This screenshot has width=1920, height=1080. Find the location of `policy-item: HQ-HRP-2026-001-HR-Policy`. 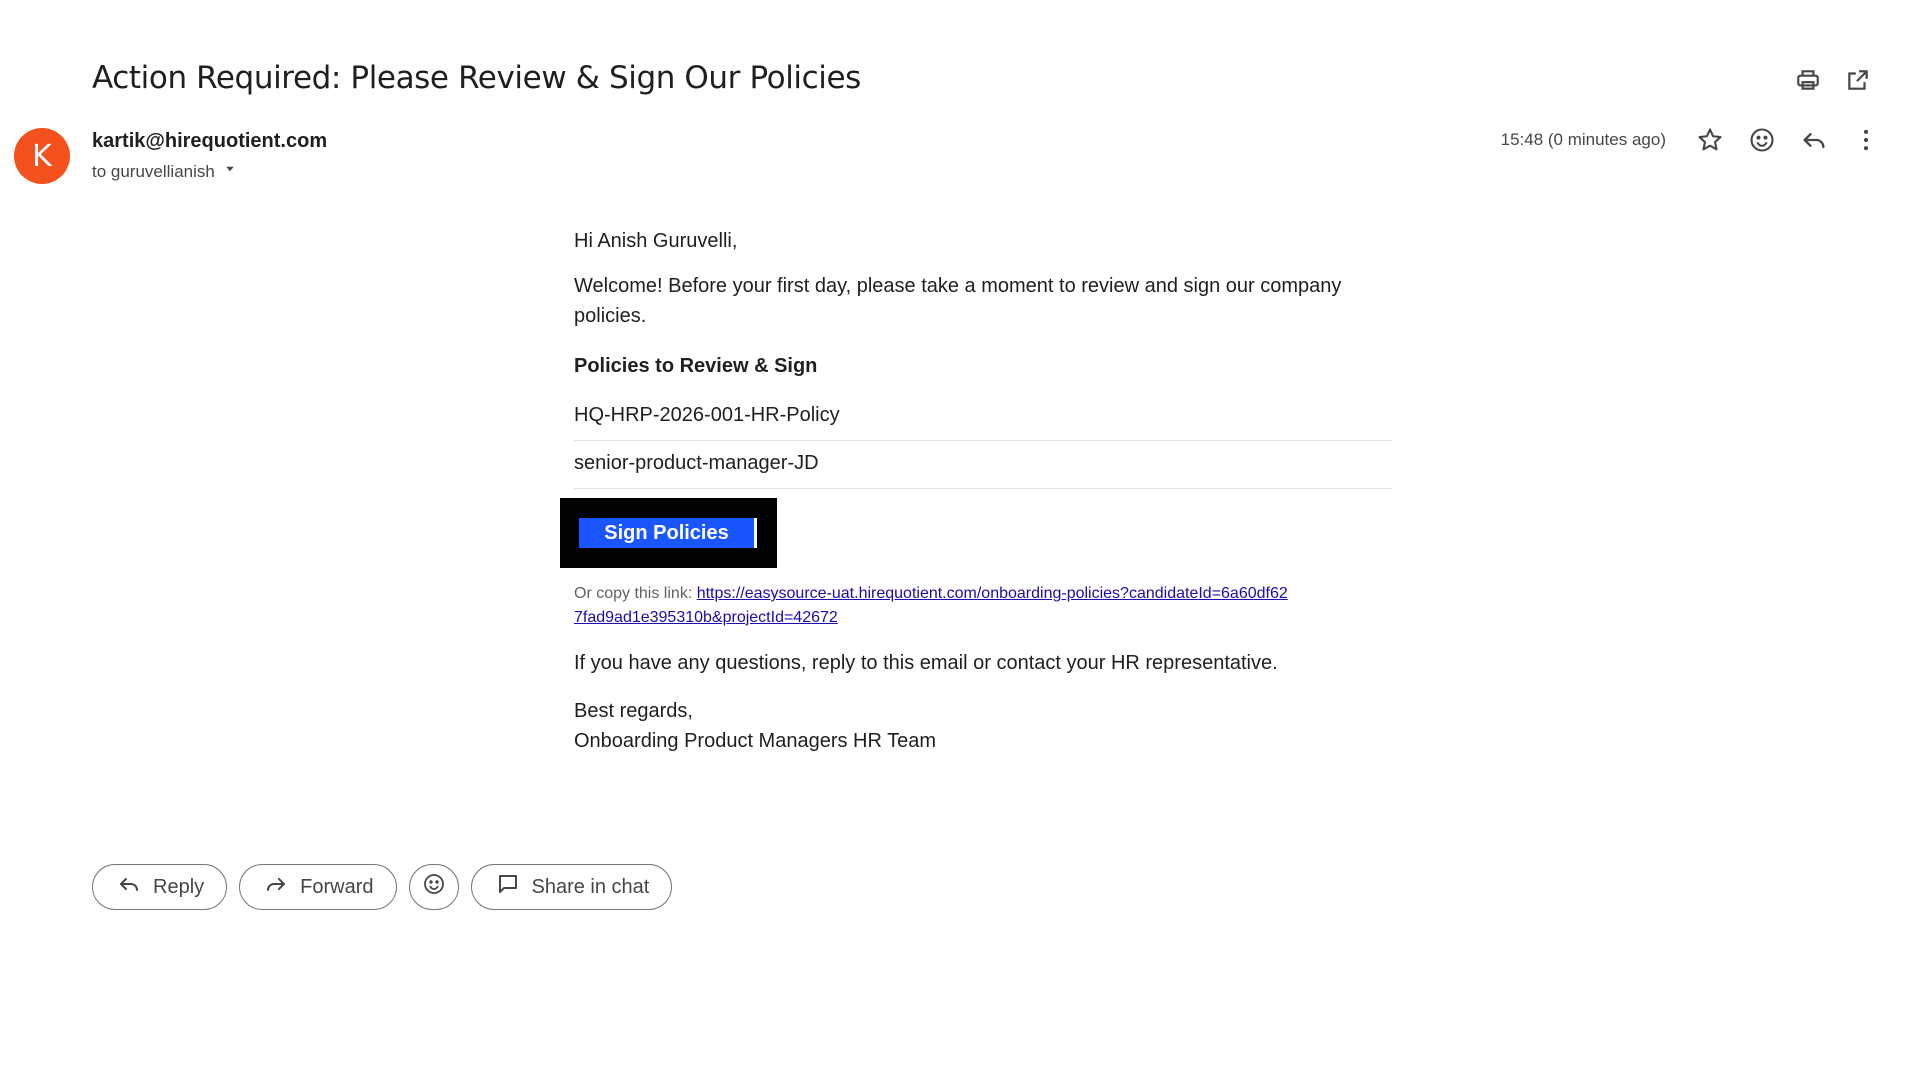

policy-item: HQ-HRP-2026-001-HR-Policy is located at coordinates (983, 417).